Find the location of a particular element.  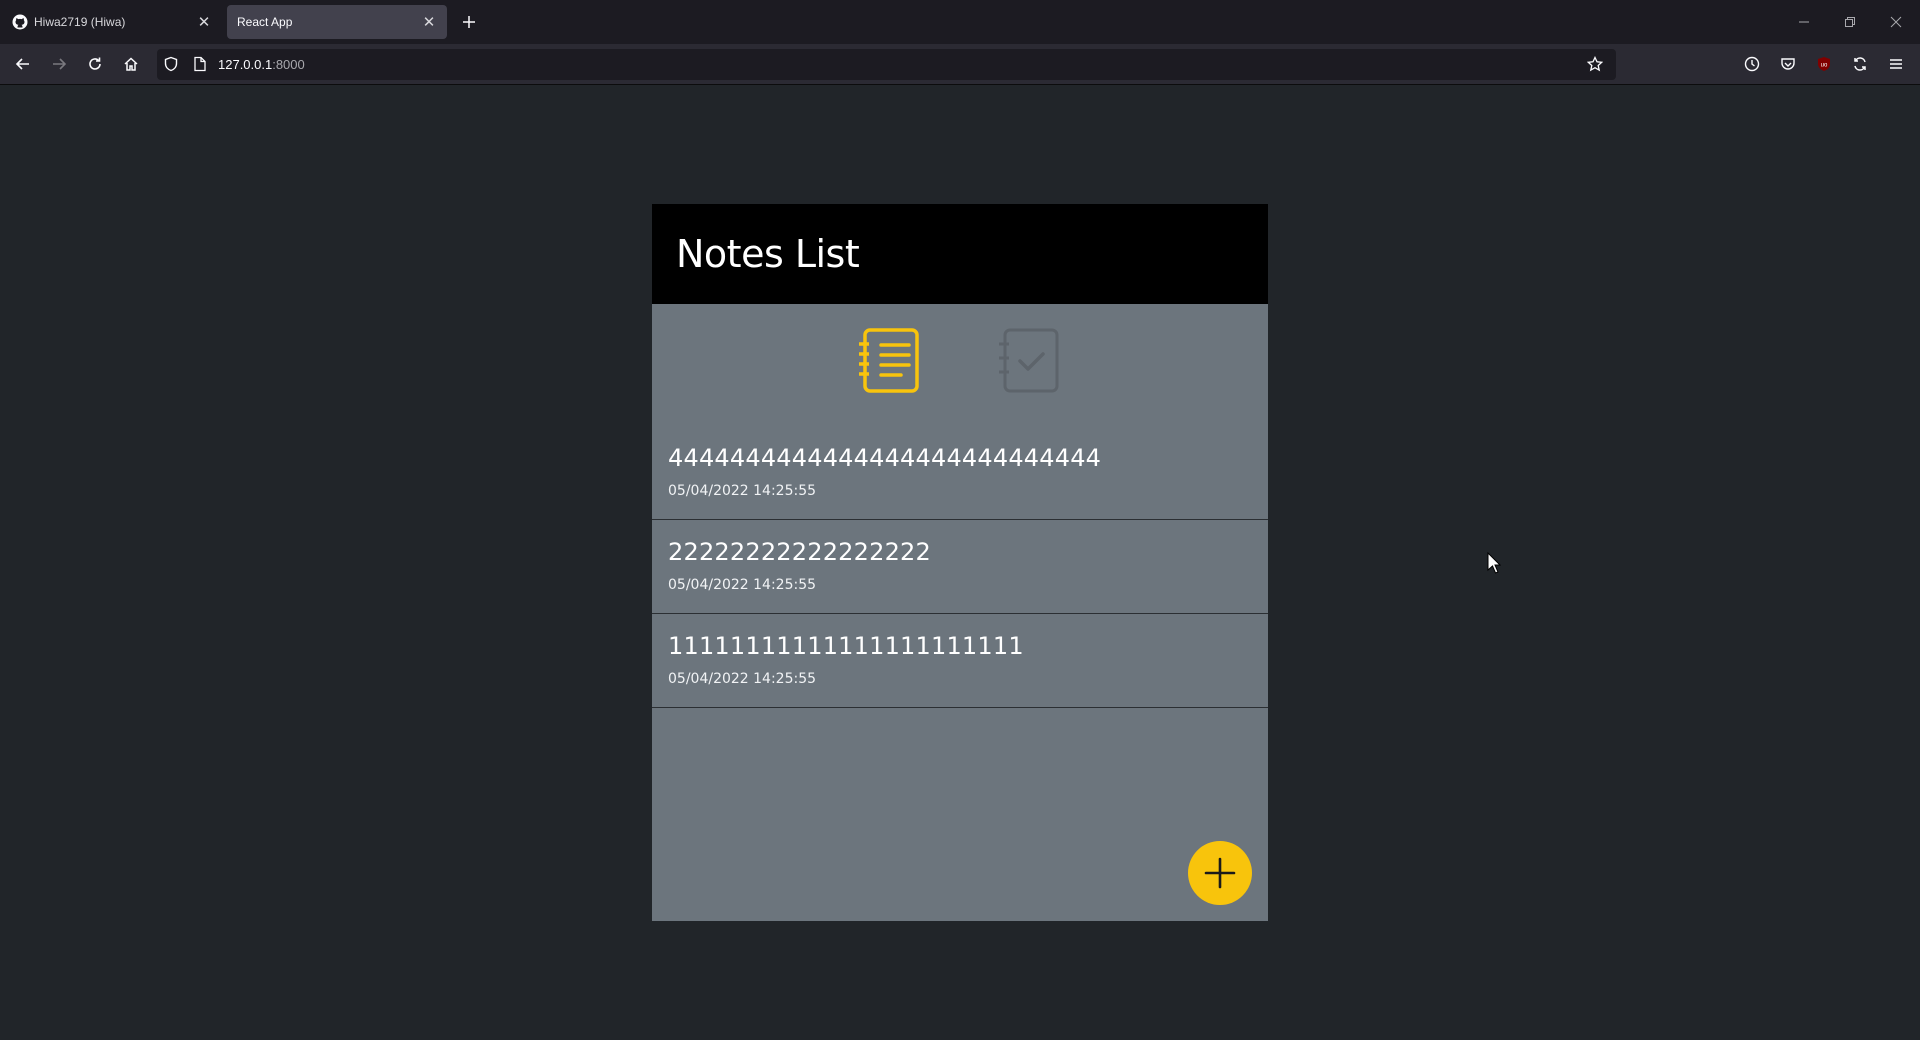

github-icon is located at coordinates (20, 22).